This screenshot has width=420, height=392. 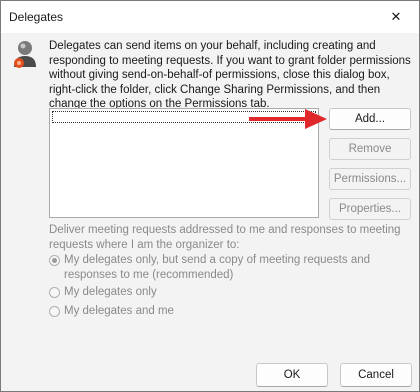 I want to click on cancel-button: Cancel, so click(x=376, y=375).